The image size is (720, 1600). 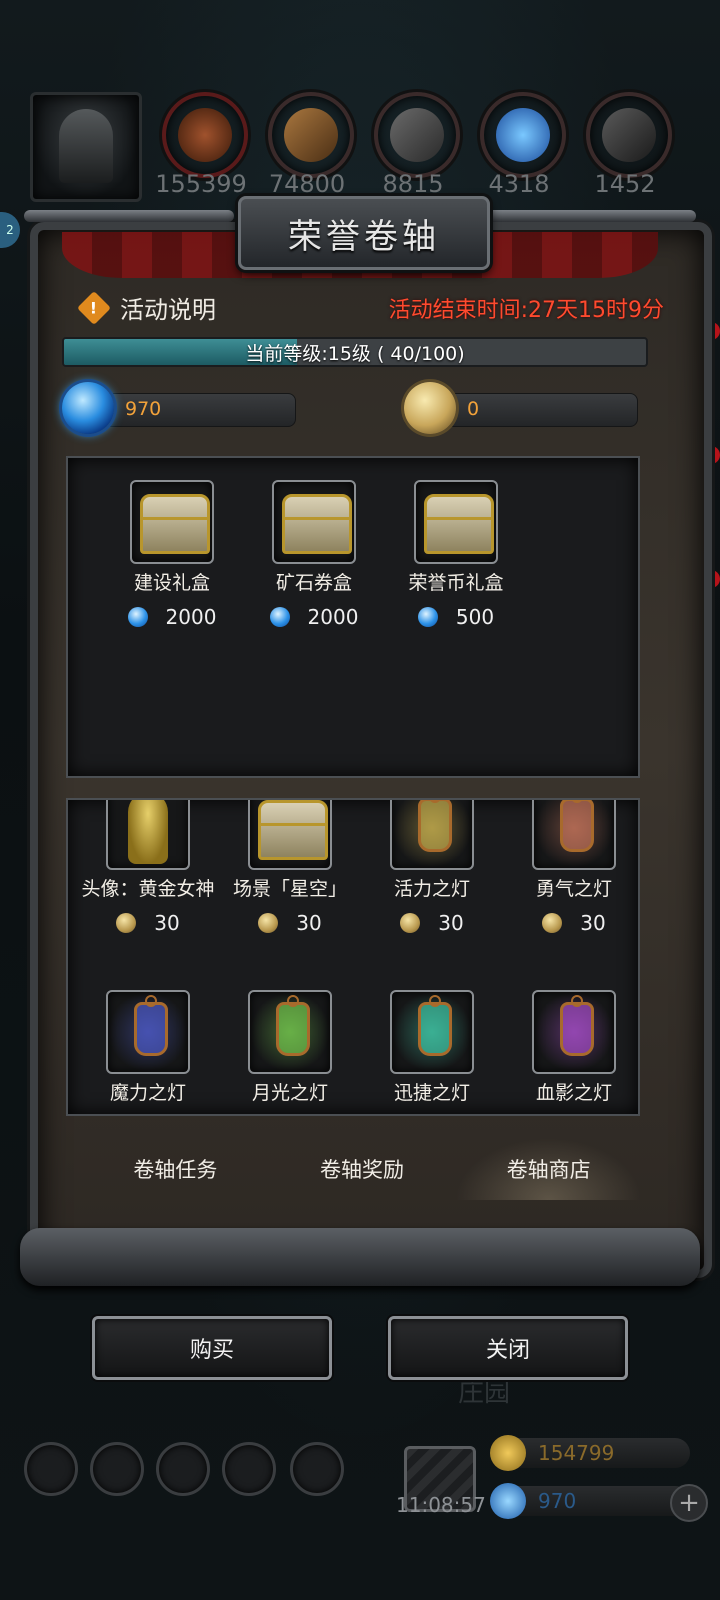 What do you see at coordinates (212, 1348) in the screenshot?
I see `buy-button: 购买` at bounding box center [212, 1348].